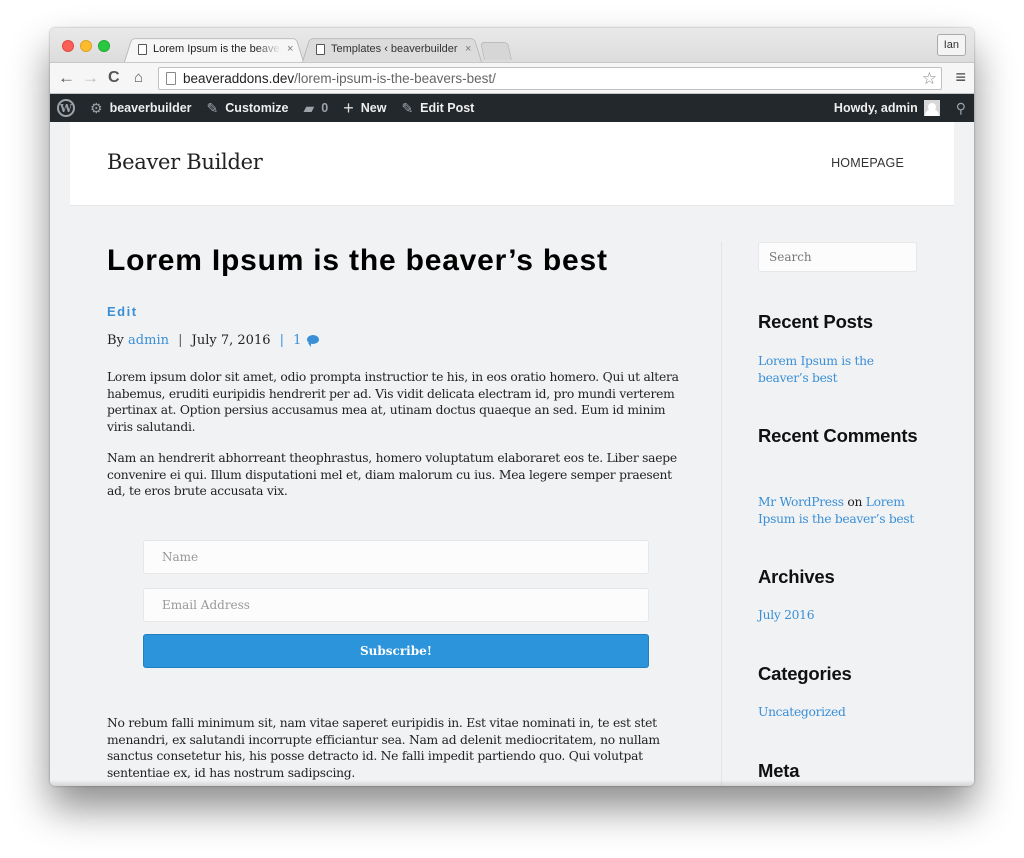 This screenshot has width=1024, height=858. What do you see at coordinates (257, 108) in the screenshot?
I see `customize-label: Customize` at bounding box center [257, 108].